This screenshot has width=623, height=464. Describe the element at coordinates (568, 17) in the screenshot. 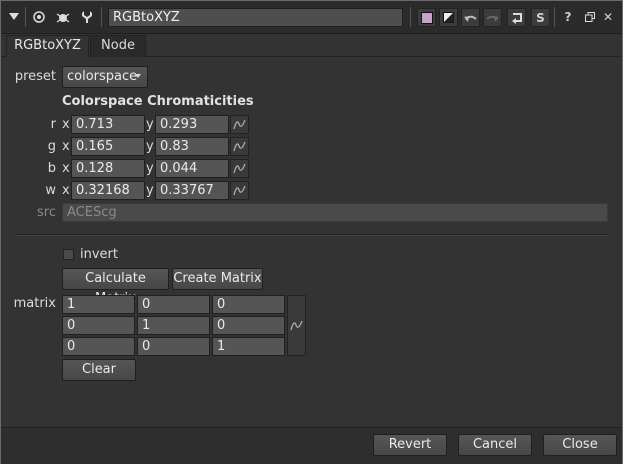

I see `help-icon: ?` at that location.